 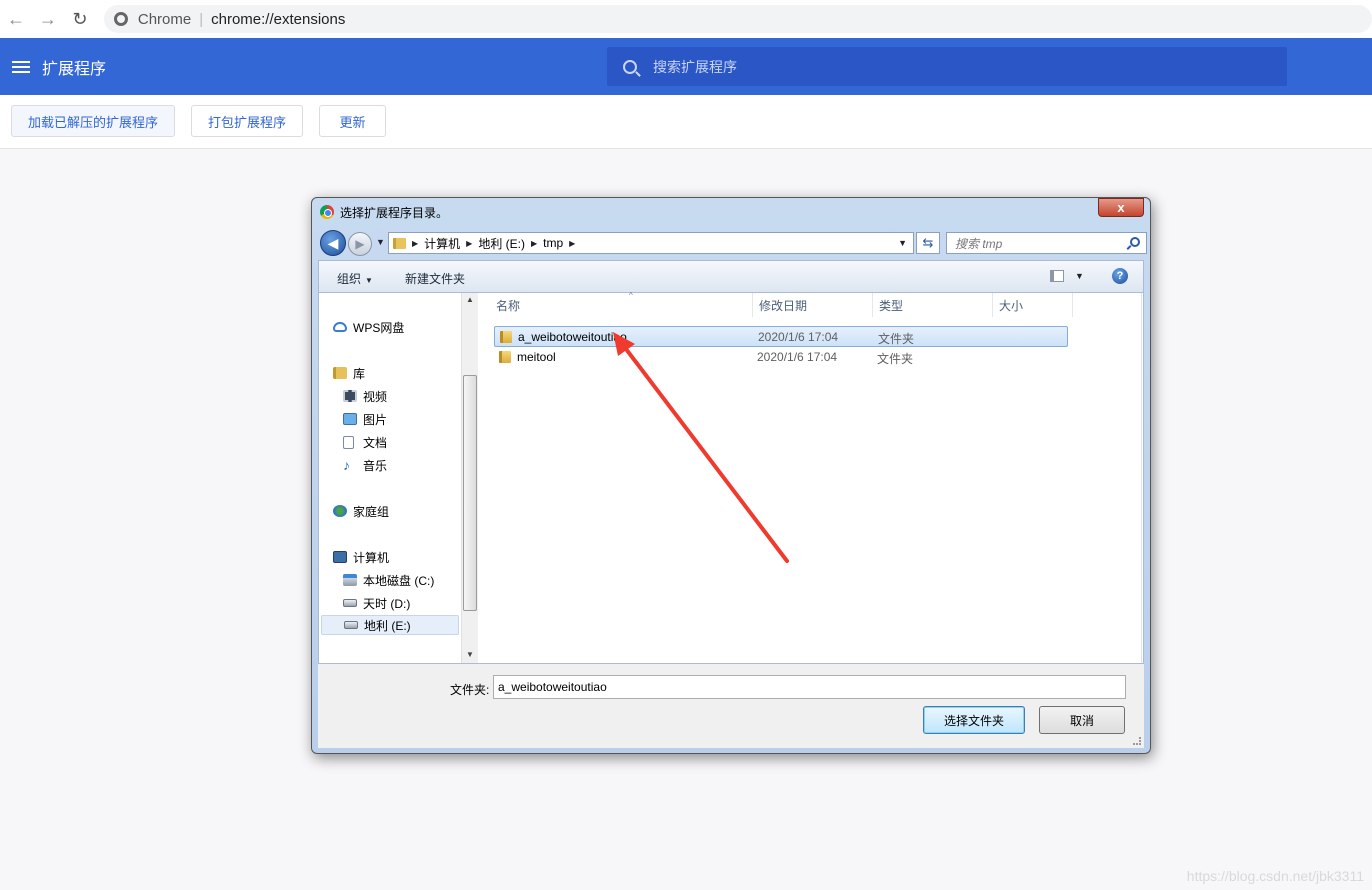 I want to click on nav-item-libraries: 库, so click(x=395, y=373).